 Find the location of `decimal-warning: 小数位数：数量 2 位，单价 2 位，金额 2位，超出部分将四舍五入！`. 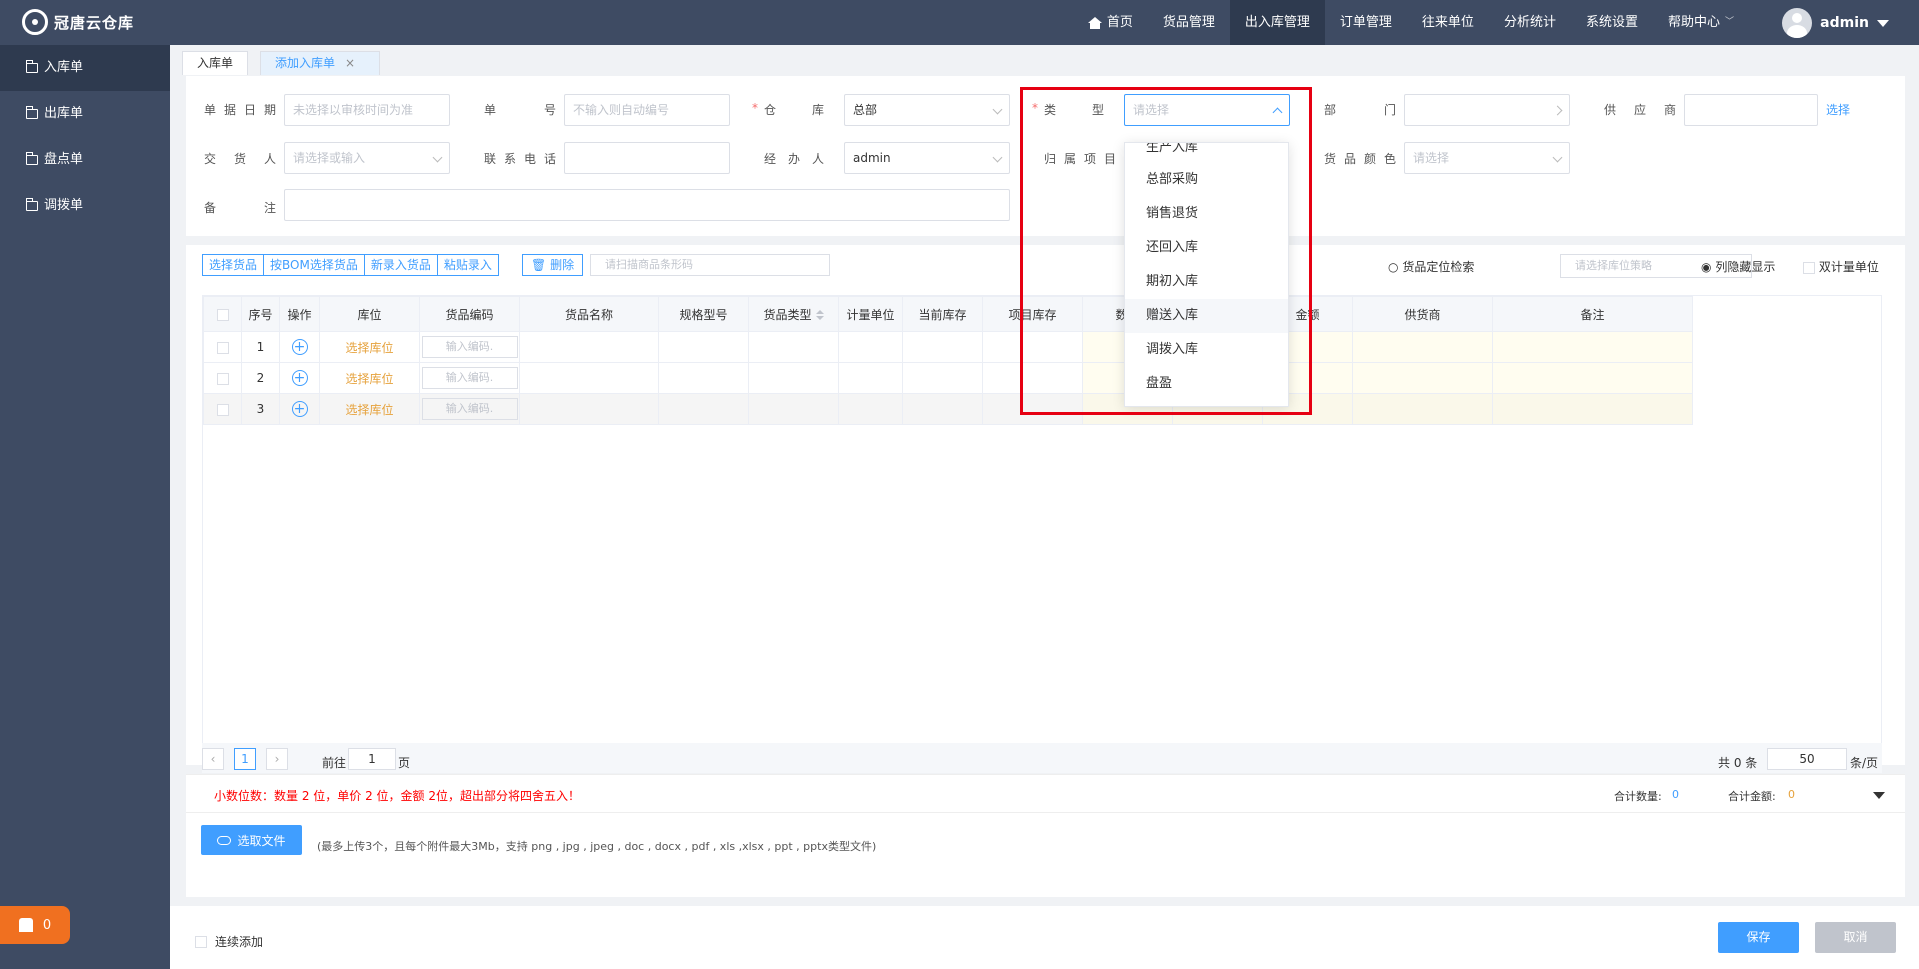

decimal-warning: 小数位数：数量 2 位，单价 2 位，金额 2位，超出部分将四舍五入！ is located at coordinates (397, 796).